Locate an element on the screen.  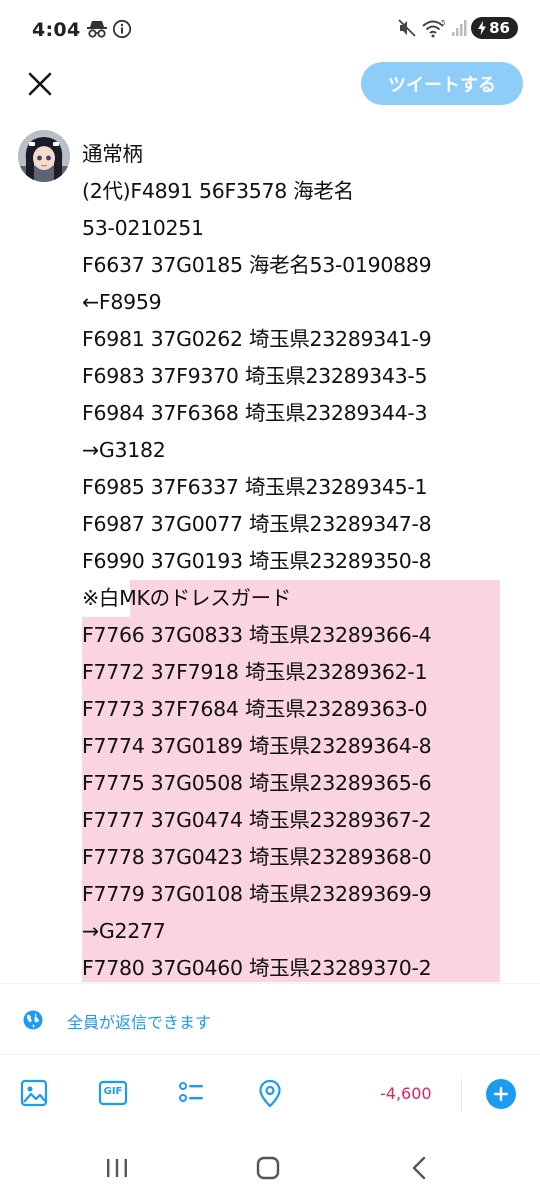
tweet-line-overflow: F7773 37F7684 埼玉県23289363-0 is located at coordinates (291, 709).